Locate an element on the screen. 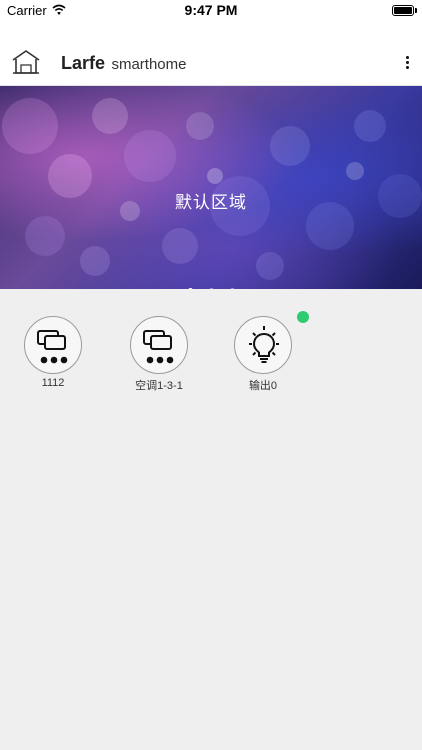 This screenshot has height=750, width=422. status-bar: Carrier 9:47 PM is located at coordinates (211, 11).